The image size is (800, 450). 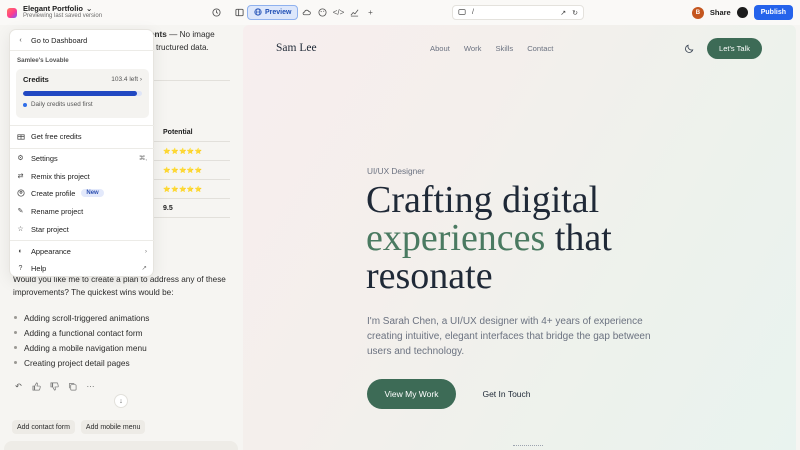 What do you see at coordinates (563, 13) in the screenshot?
I see `open-external-icon: ↗` at bounding box center [563, 13].